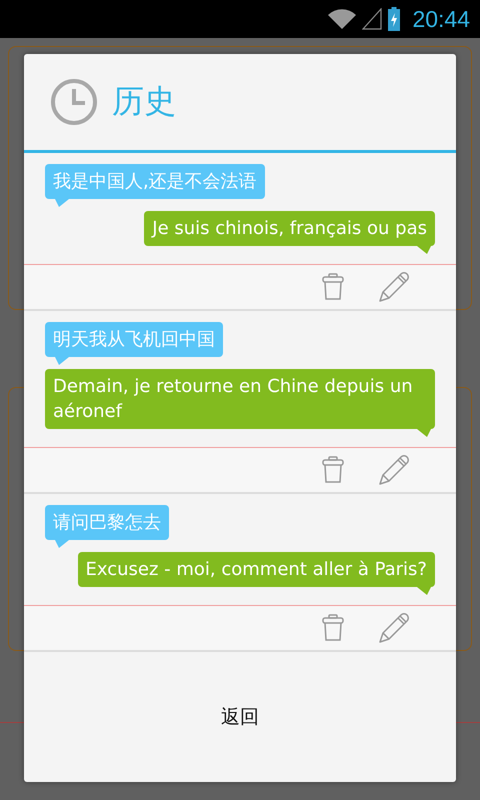 Image resolution: width=480 pixels, height=800 pixels. What do you see at coordinates (256, 569) in the screenshot?
I see `translation-bubble: Excusez - moi, comment aller à Paris?` at bounding box center [256, 569].